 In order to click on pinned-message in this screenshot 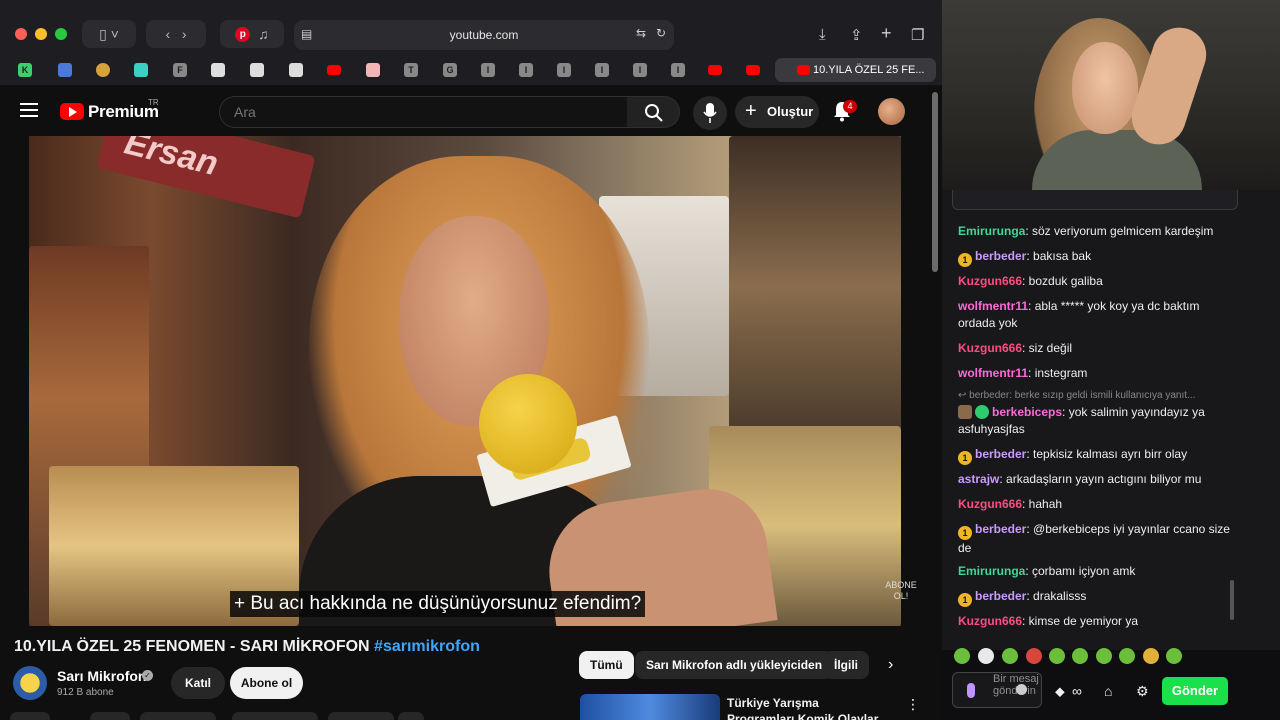, I will do `click(1095, 200)`.